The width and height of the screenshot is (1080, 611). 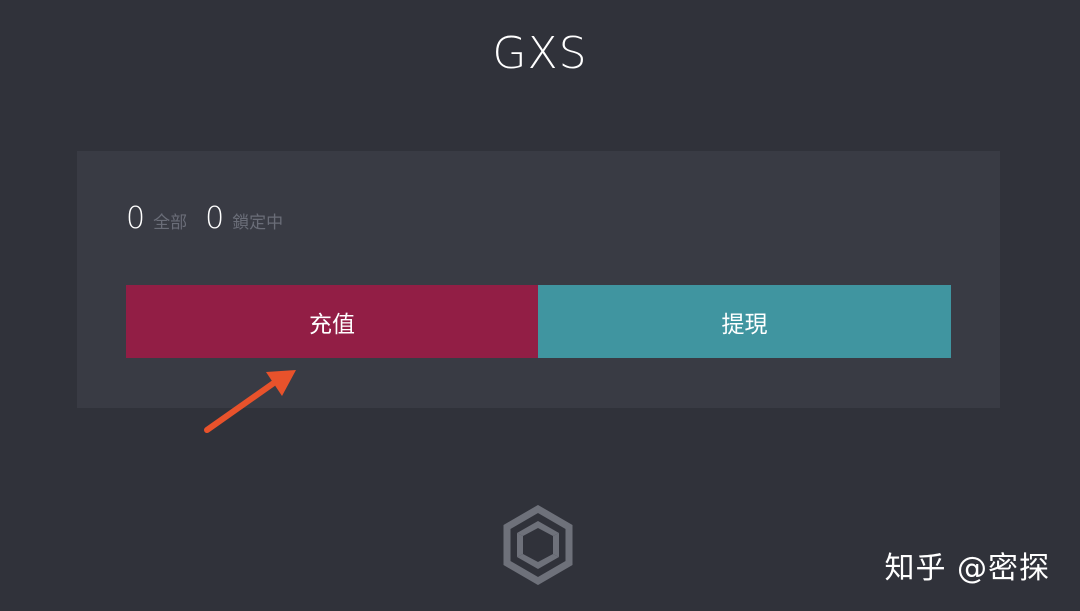 I want to click on locked-balance-value: 0, so click(x=215, y=218).